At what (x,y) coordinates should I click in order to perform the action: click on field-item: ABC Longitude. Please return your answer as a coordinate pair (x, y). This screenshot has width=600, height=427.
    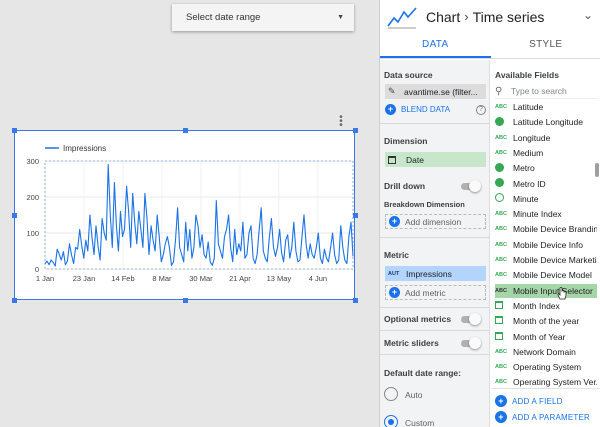
    Looking at the image, I should click on (546, 138).